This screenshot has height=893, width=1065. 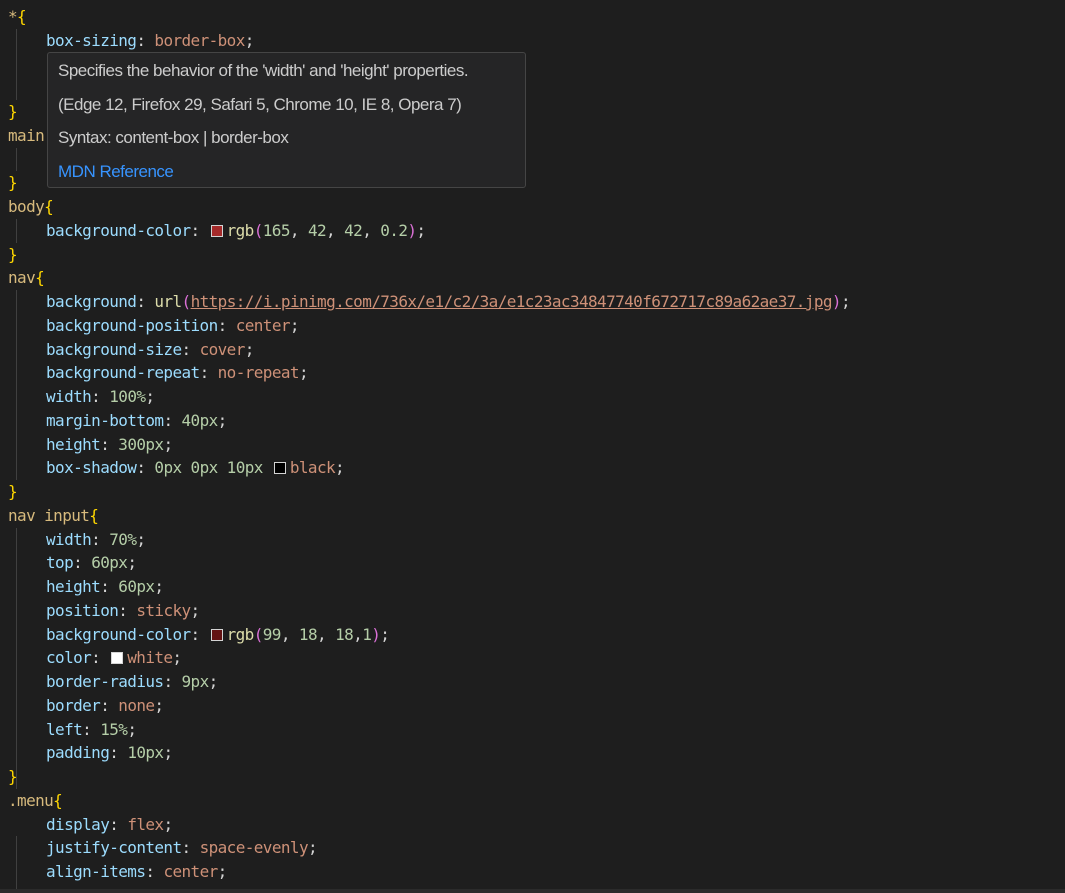 What do you see at coordinates (154, 326) in the screenshot?
I see `code-line: background-position: center;` at bounding box center [154, 326].